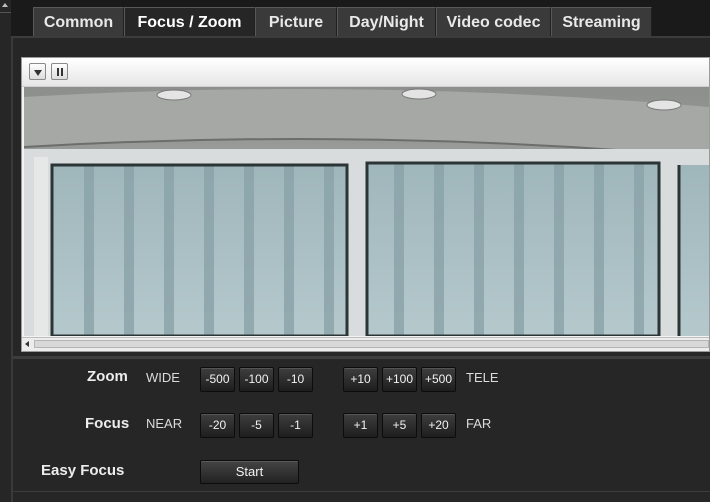 The image size is (710, 502). What do you see at coordinates (78, 21) in the screenshot?
I see `tab-common: Common` at bounding box center [78, 21].